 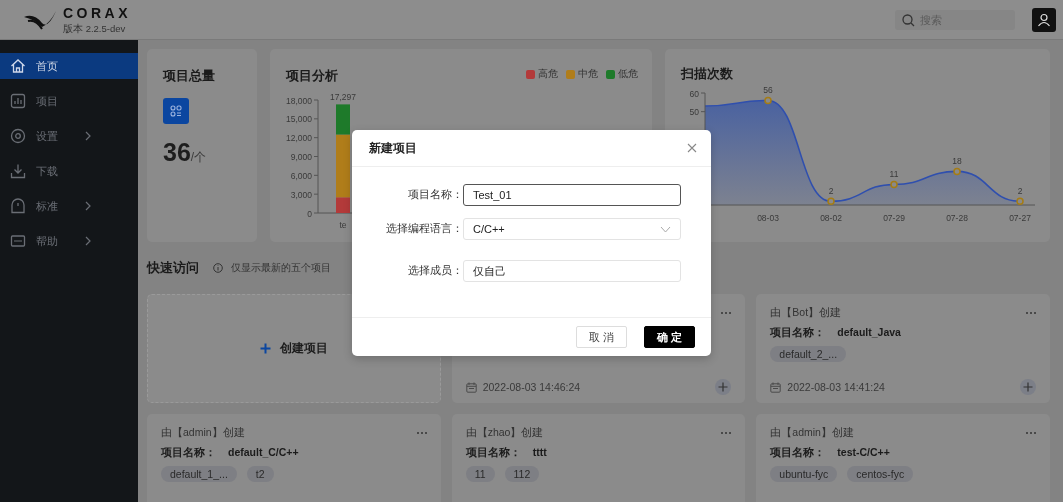 What do you see at coordinates (804, 474) in the screenshot?
I see `tag: ubuntu-fyc` at bounding box center [804, 474].